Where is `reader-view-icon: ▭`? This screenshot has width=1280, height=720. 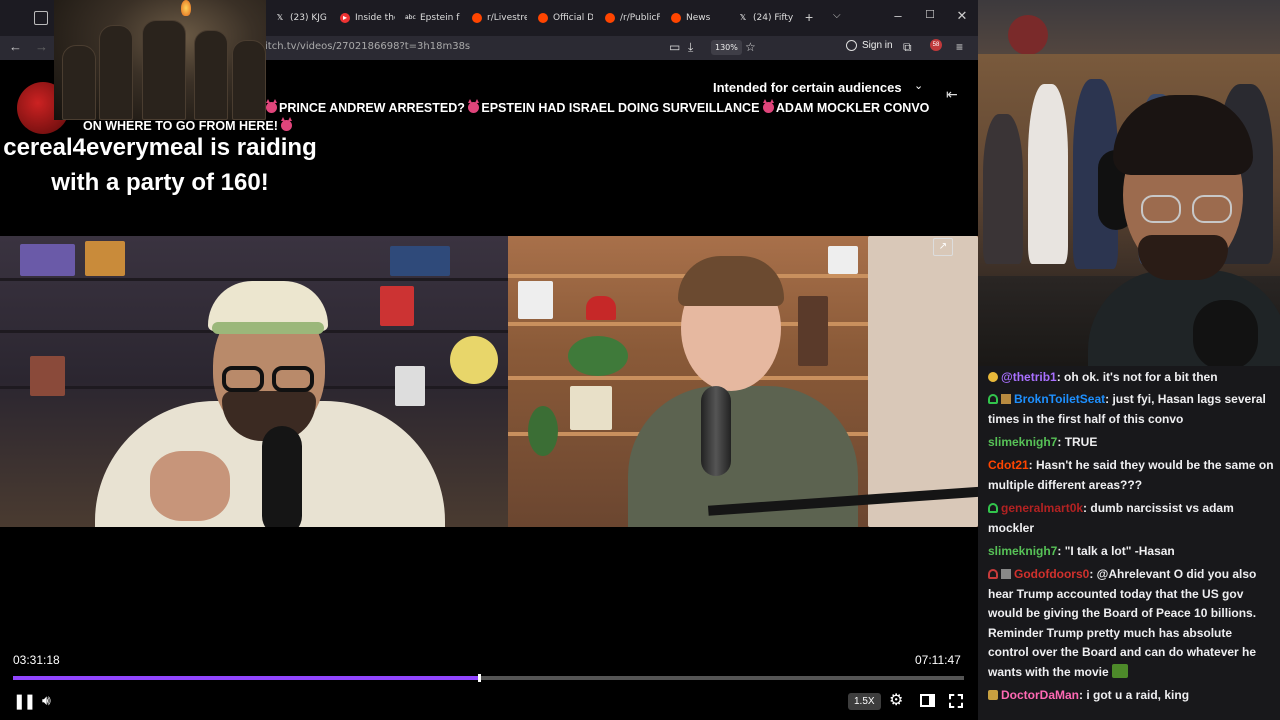 reader-view-icon: ▭ is located at coordinates (674, 47).